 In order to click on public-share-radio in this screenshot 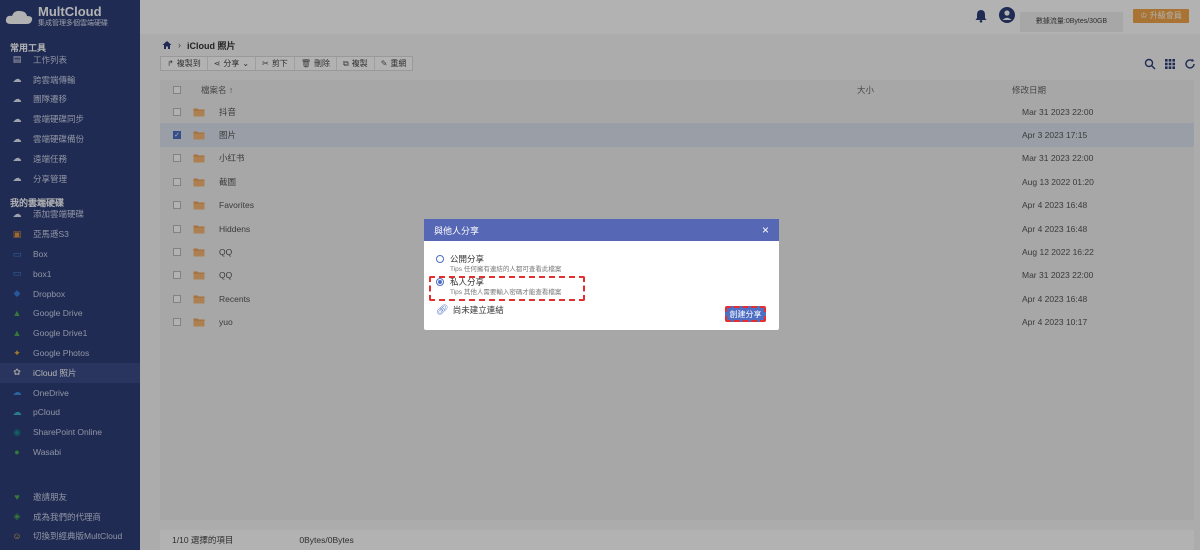, I will do `click(440, 259)`.